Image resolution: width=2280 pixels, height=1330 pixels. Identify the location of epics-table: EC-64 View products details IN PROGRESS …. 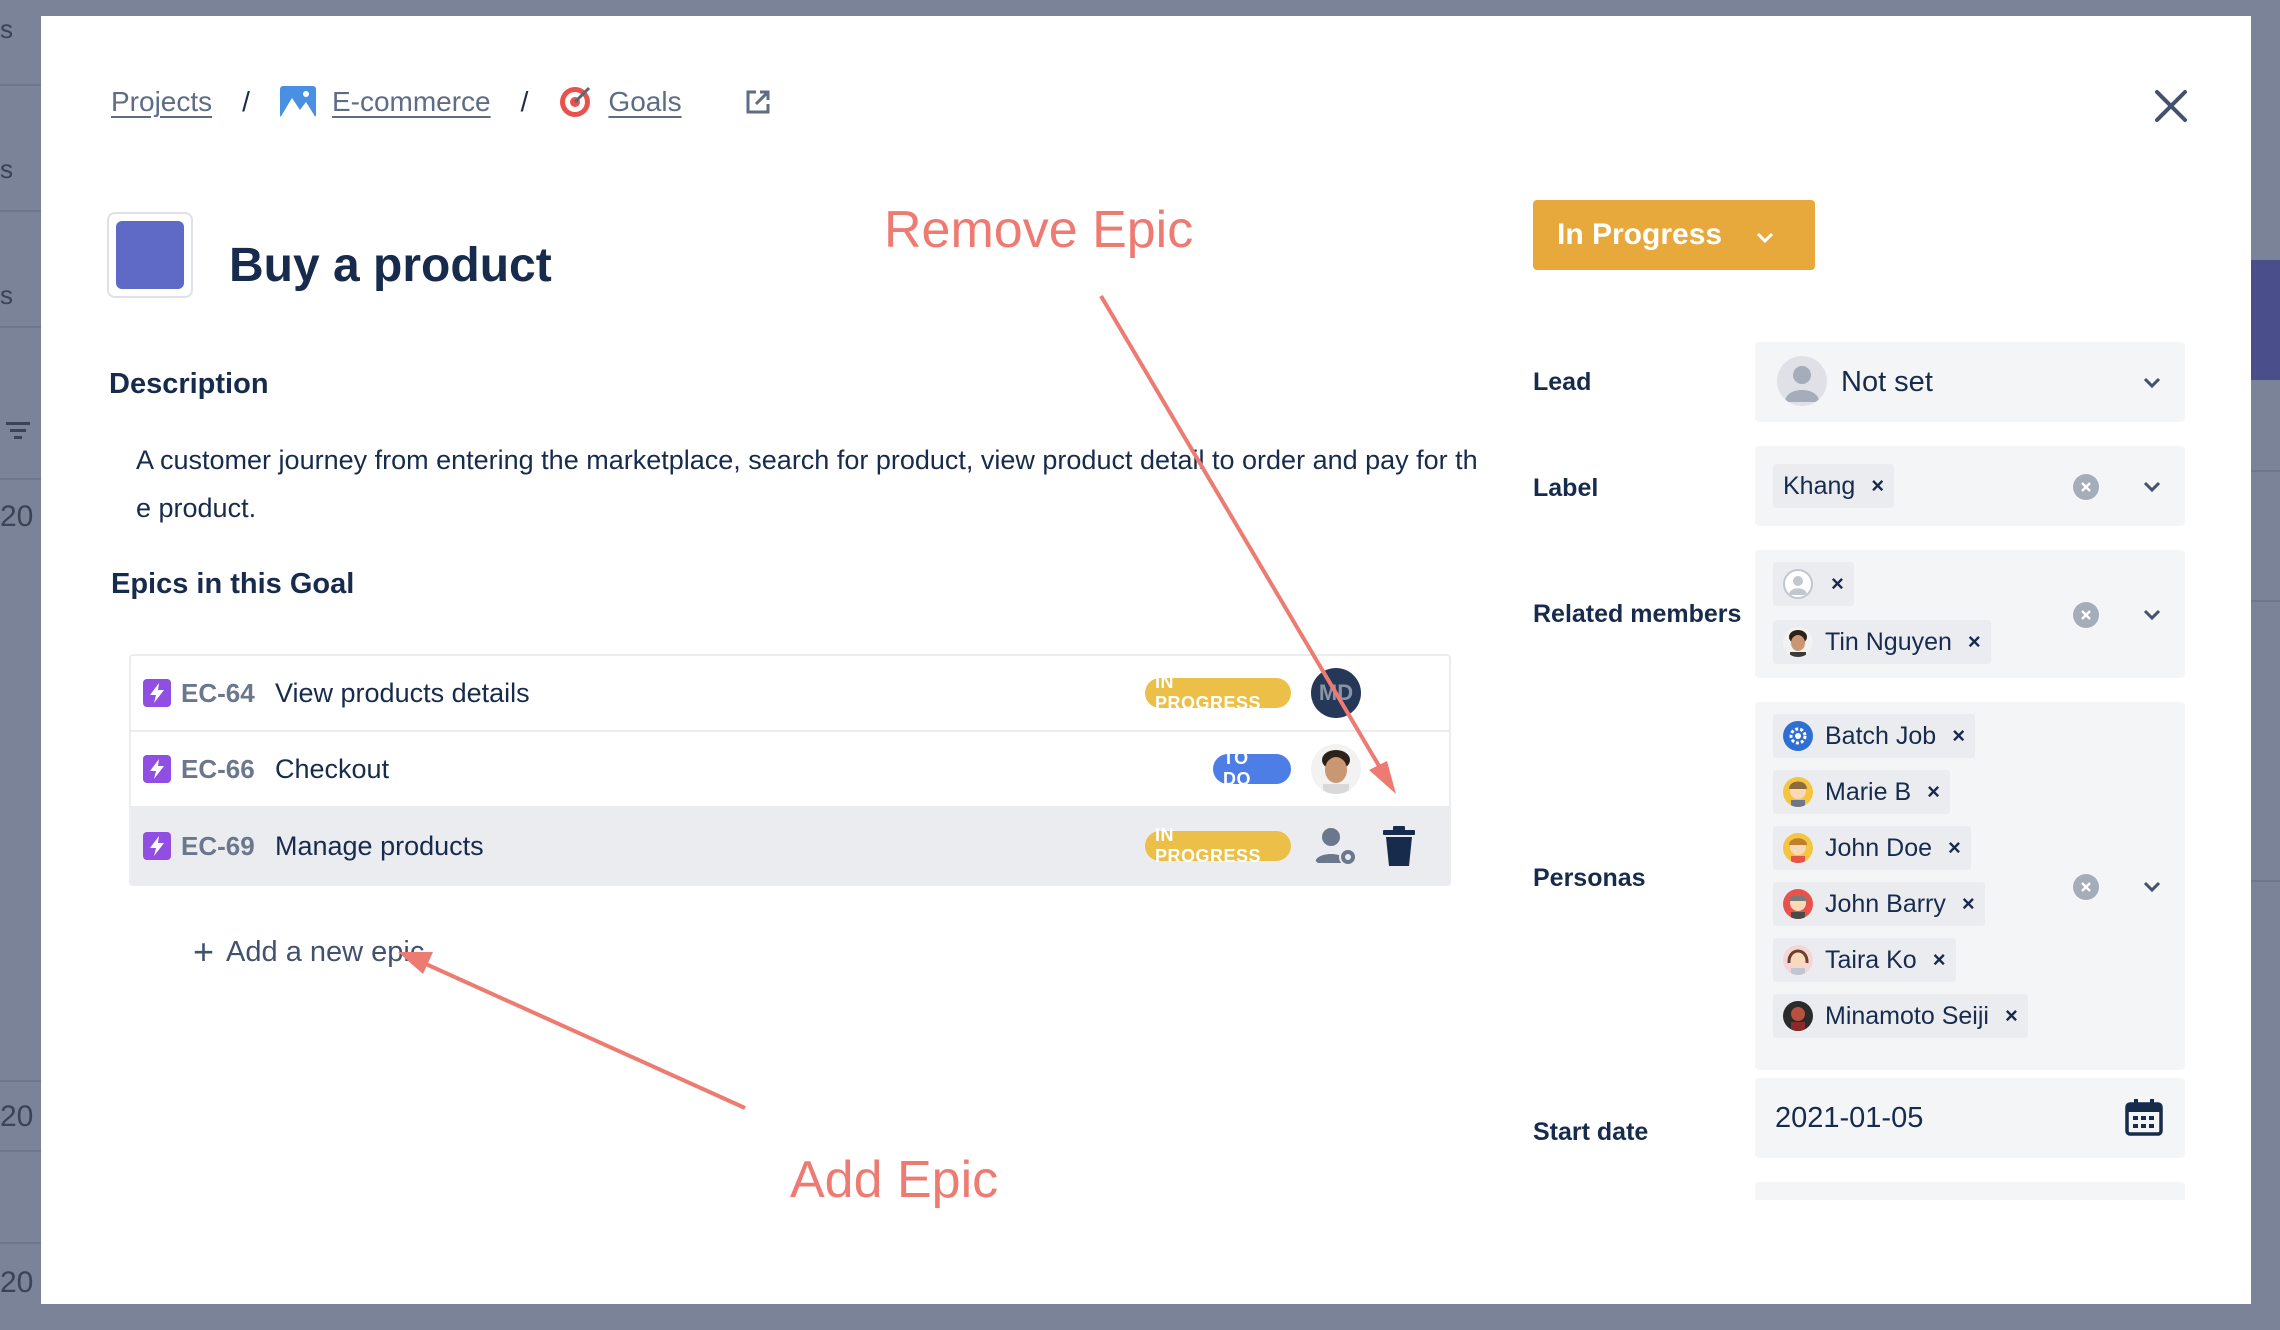
(790, 770).